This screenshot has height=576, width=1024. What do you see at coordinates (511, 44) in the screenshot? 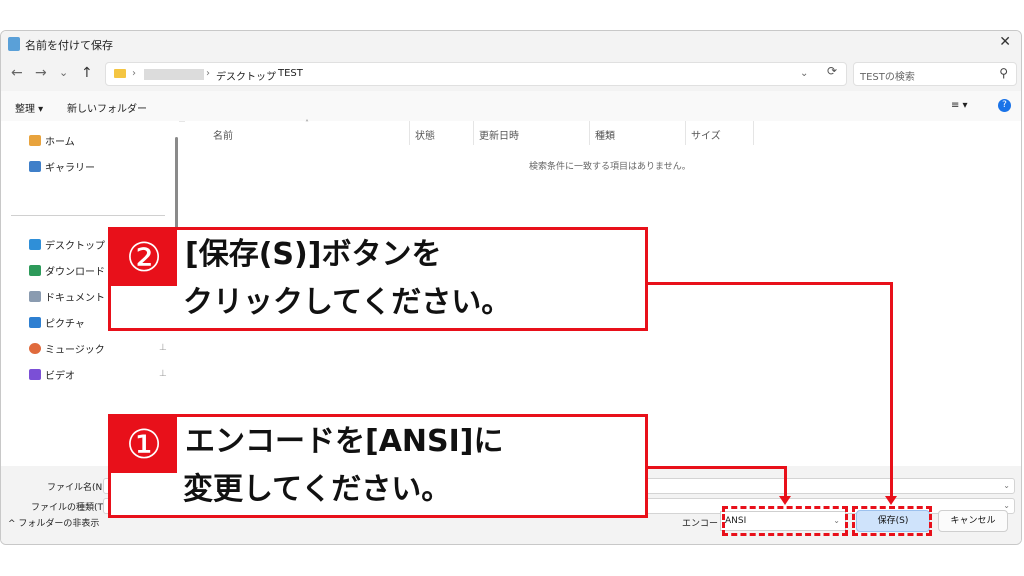
I see `title-bar: 名前を付けて保存 ✕` at bounding box center [511, 44].